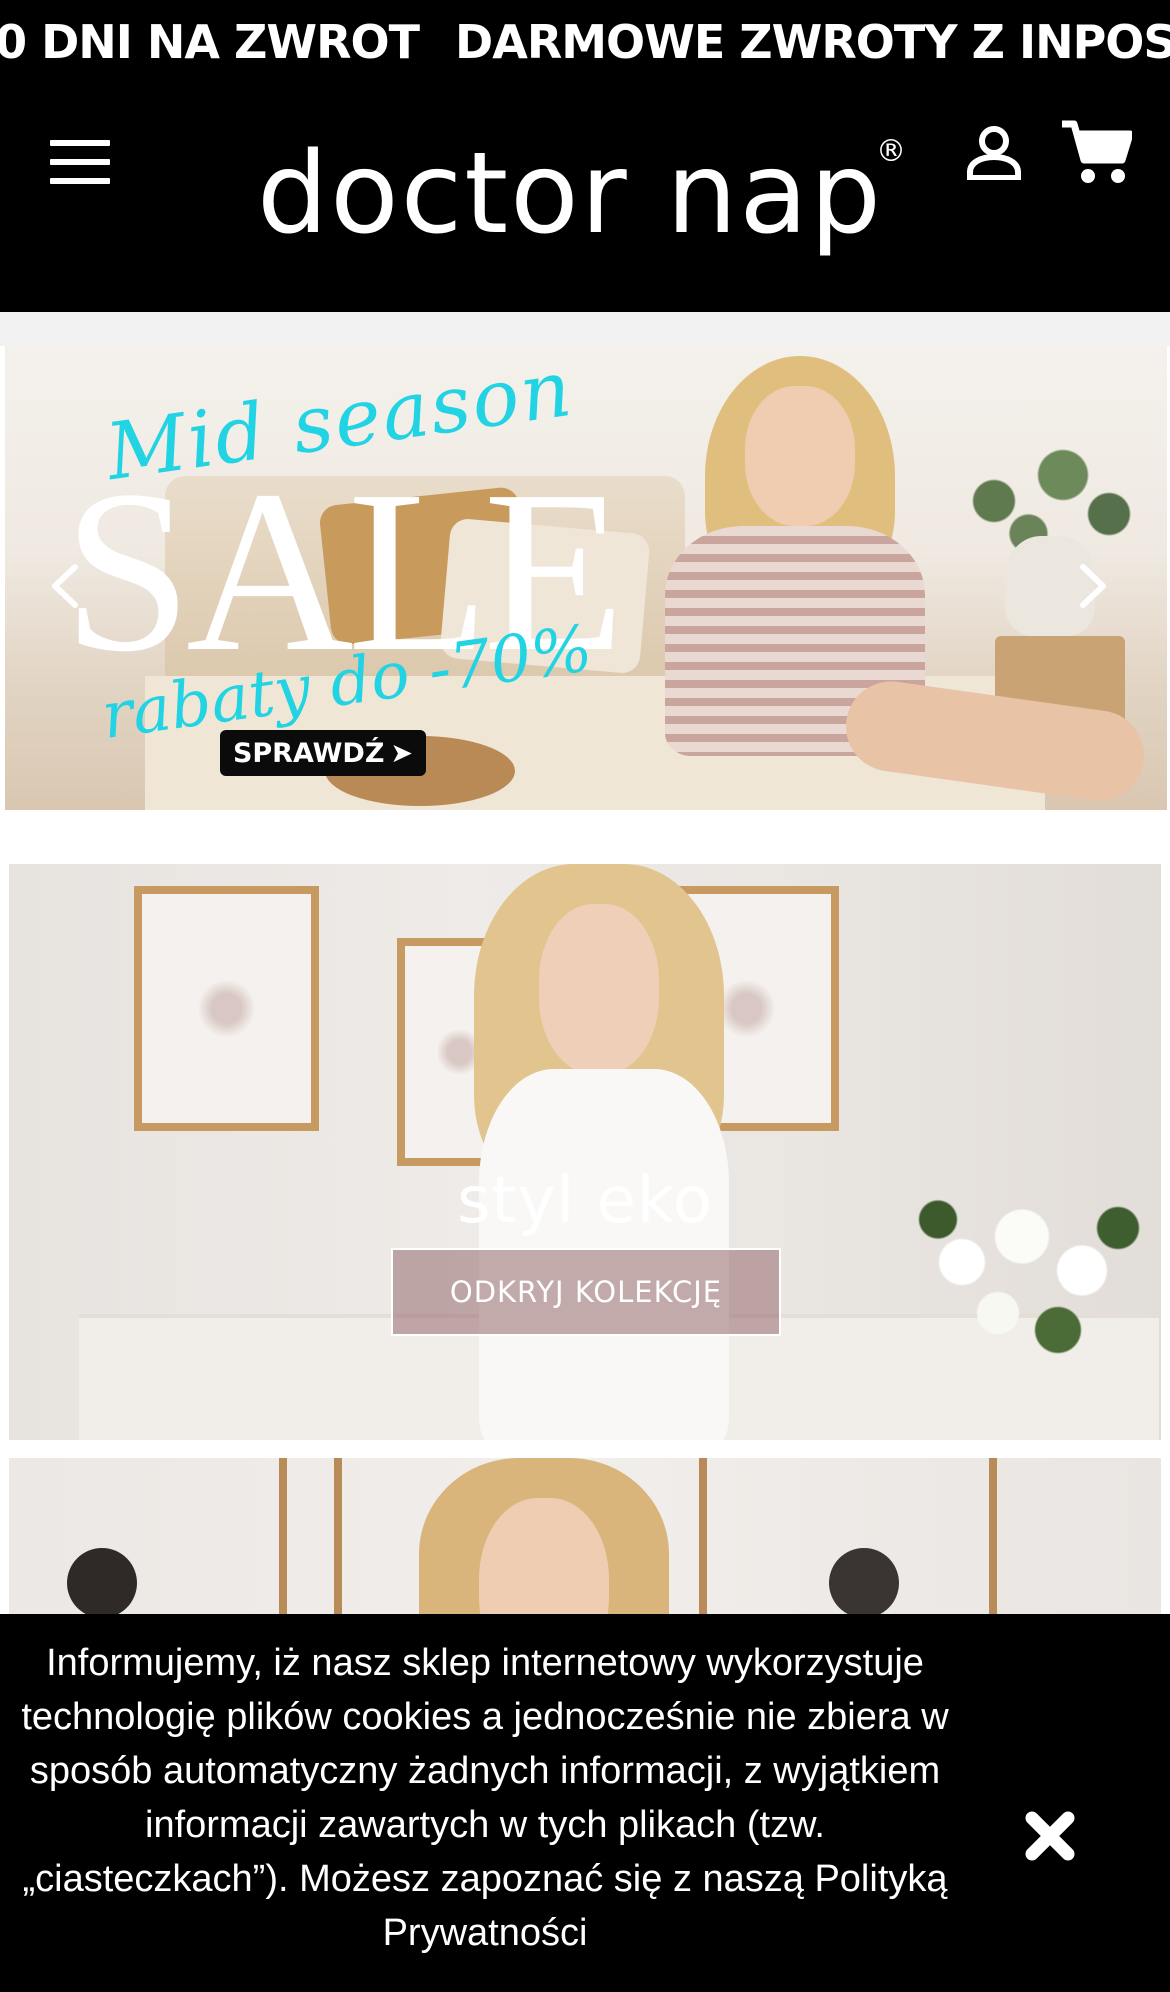 This screenshot has height=1992, width=1170. Describe the element at coordinates (1096, 152) in the screenshot. I see `cart-icon` at that location.